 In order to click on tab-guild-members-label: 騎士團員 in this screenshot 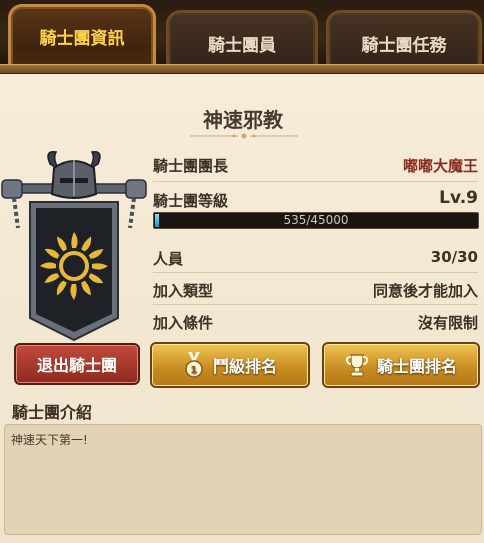, I will do `click(242, 46)`.